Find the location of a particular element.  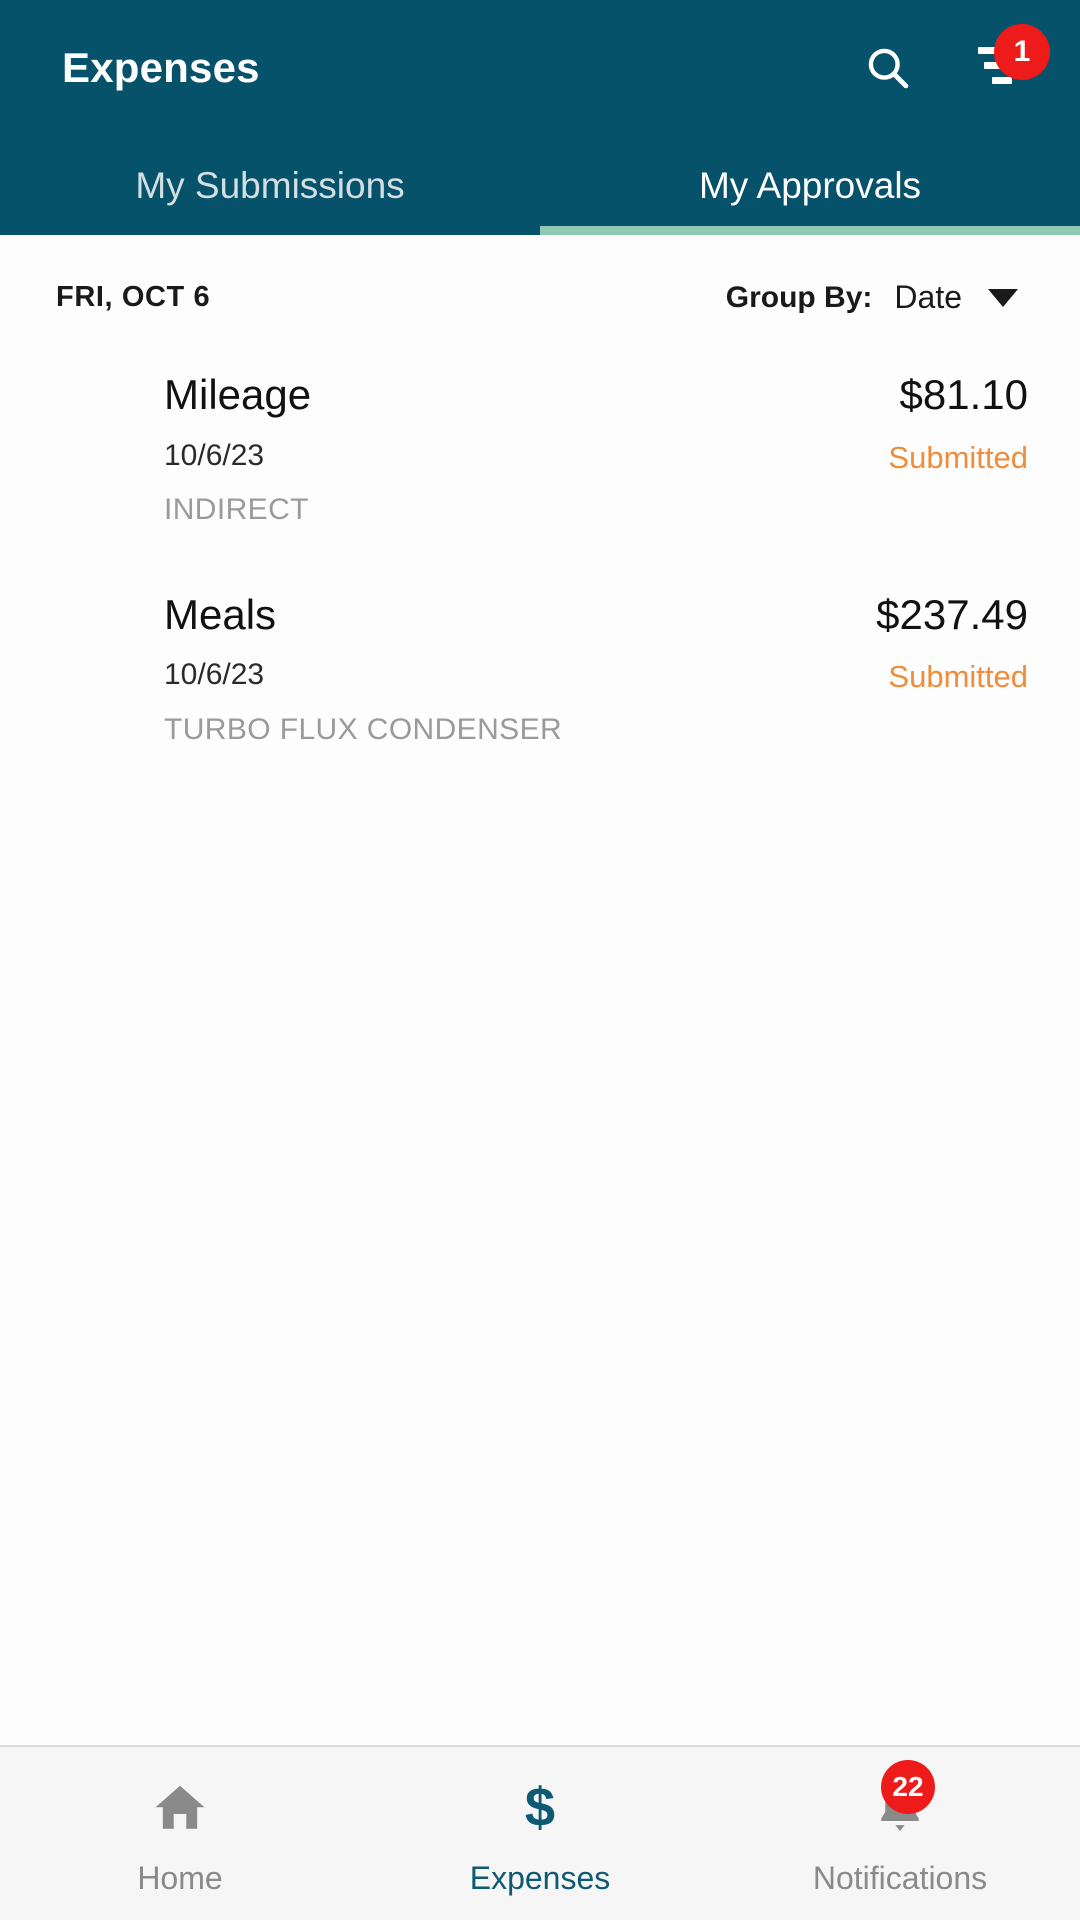

nav-item-home: Home is located at coordinates (180, 1833).